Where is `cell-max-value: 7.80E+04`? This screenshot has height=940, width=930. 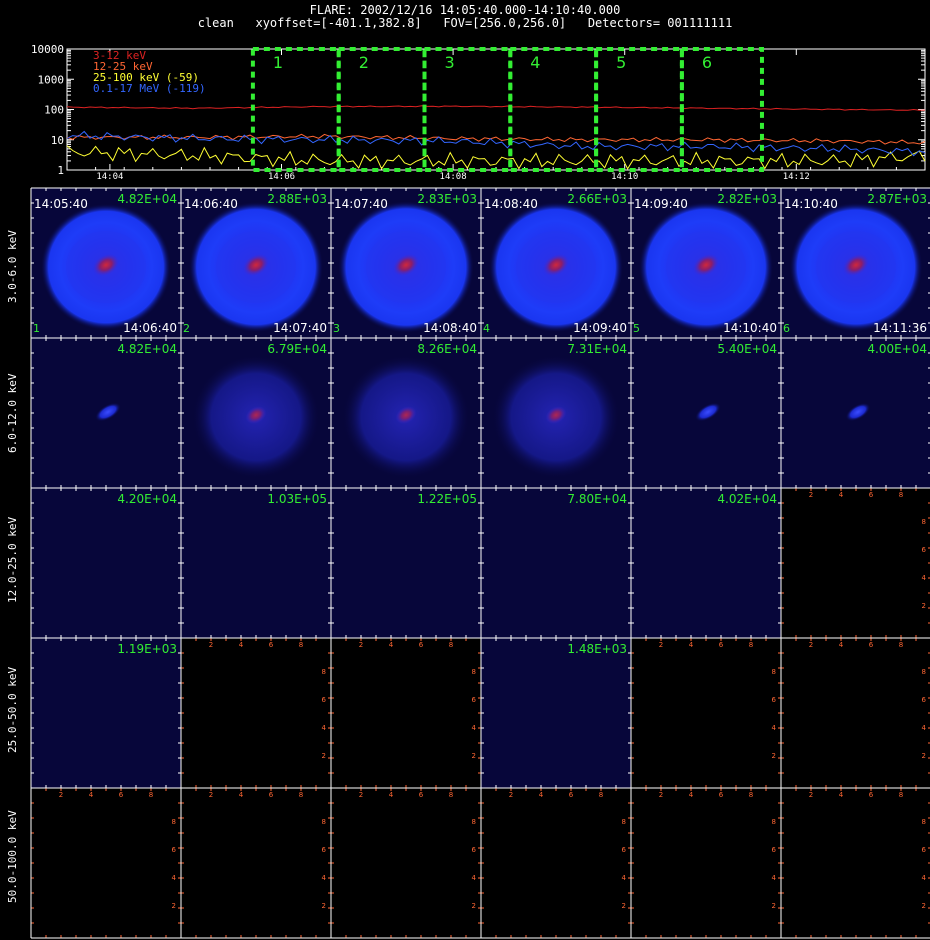
cell-max-value: 7.80E+04 is located at coordinates (597, 499).